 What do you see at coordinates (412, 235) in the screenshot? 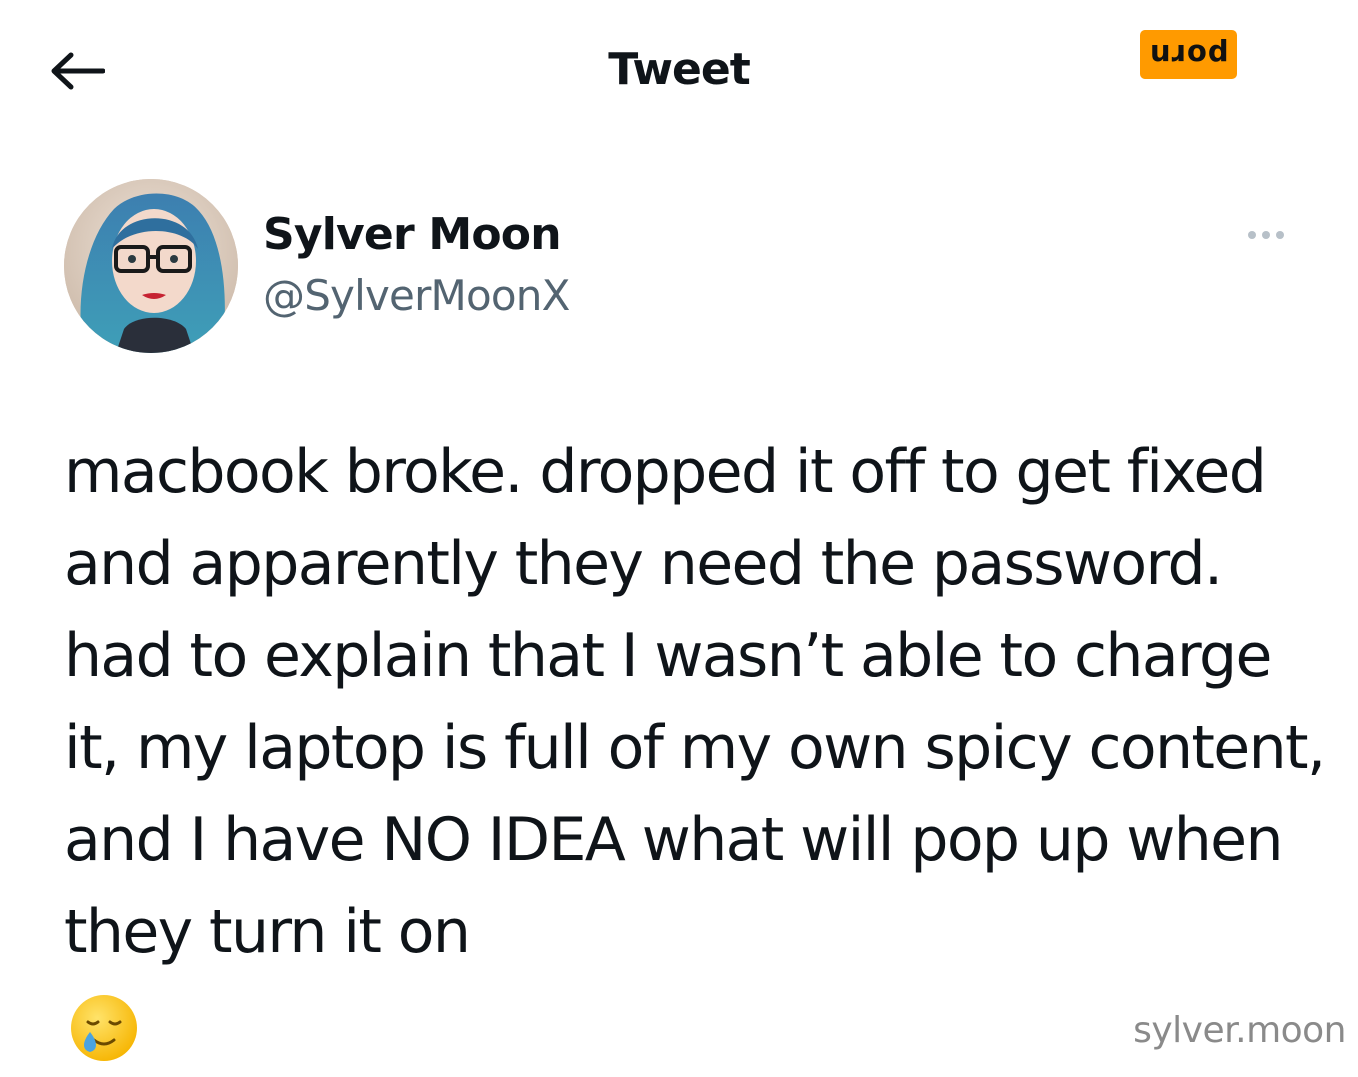
I see `display-name: Sylver Moon` at bounding box center [412, 235].